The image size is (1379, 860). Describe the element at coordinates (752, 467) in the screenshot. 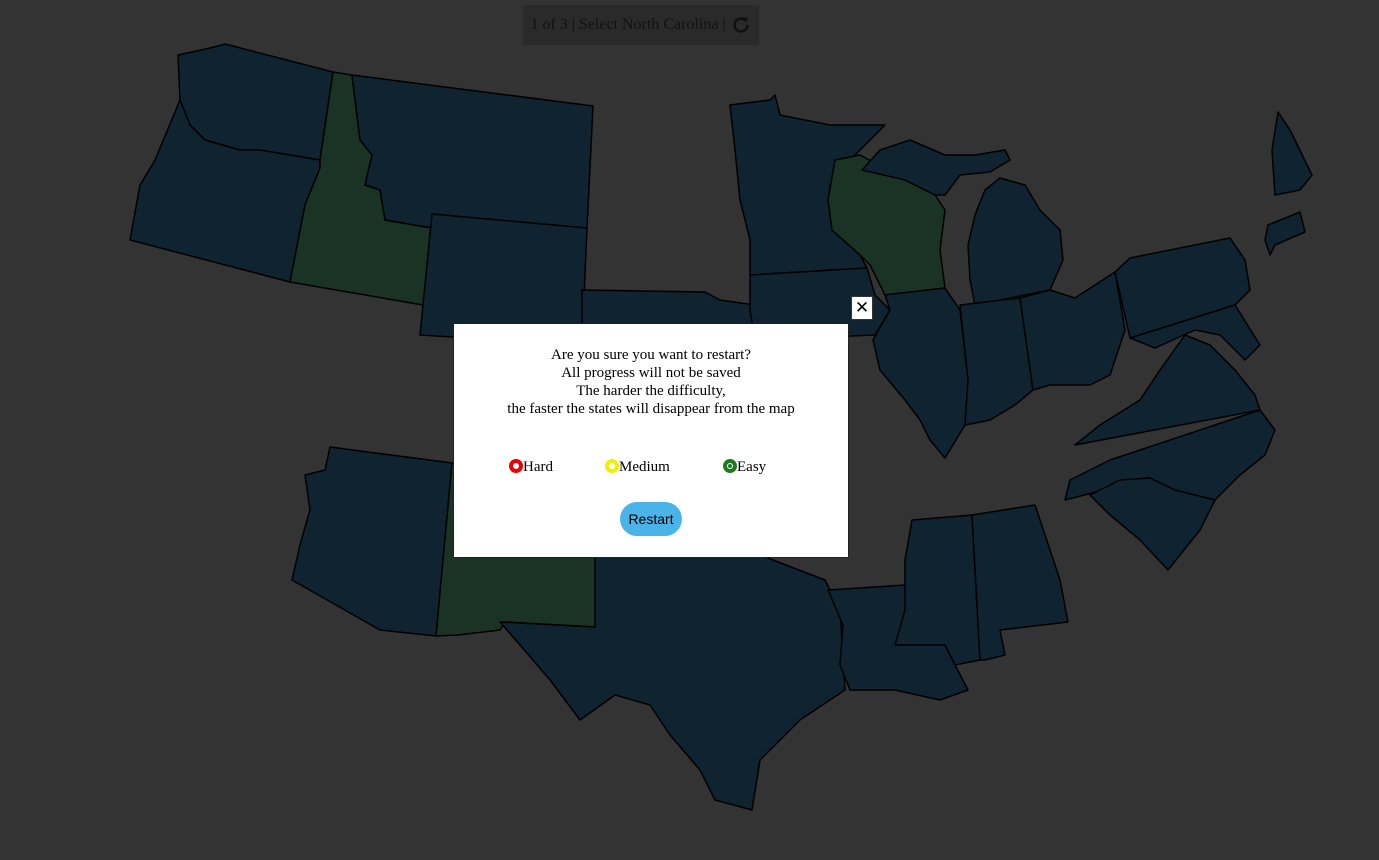

I see `difficulty-label: Easy` at that location.